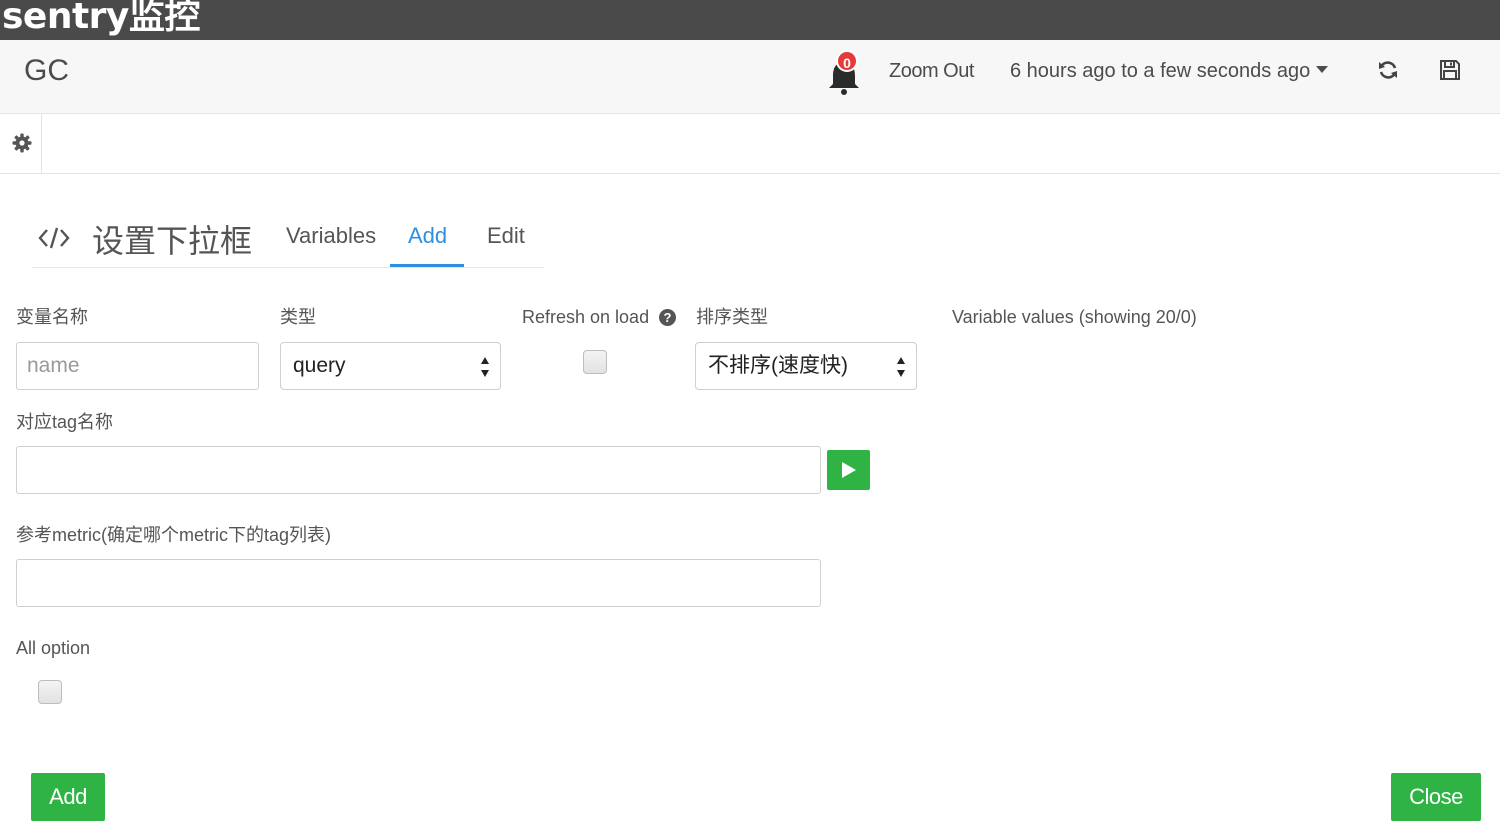  Describe the element at coordinates (427, 236) in the screenshot. I see `tab-add: Add` at that location.